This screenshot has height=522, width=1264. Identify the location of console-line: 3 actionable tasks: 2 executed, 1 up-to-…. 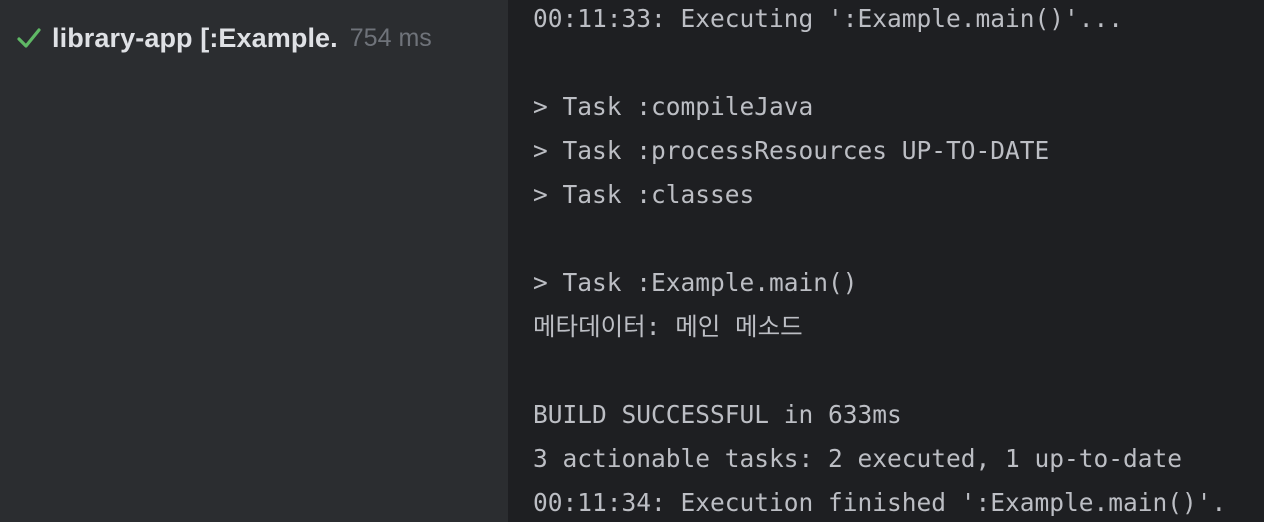
(858, 458).